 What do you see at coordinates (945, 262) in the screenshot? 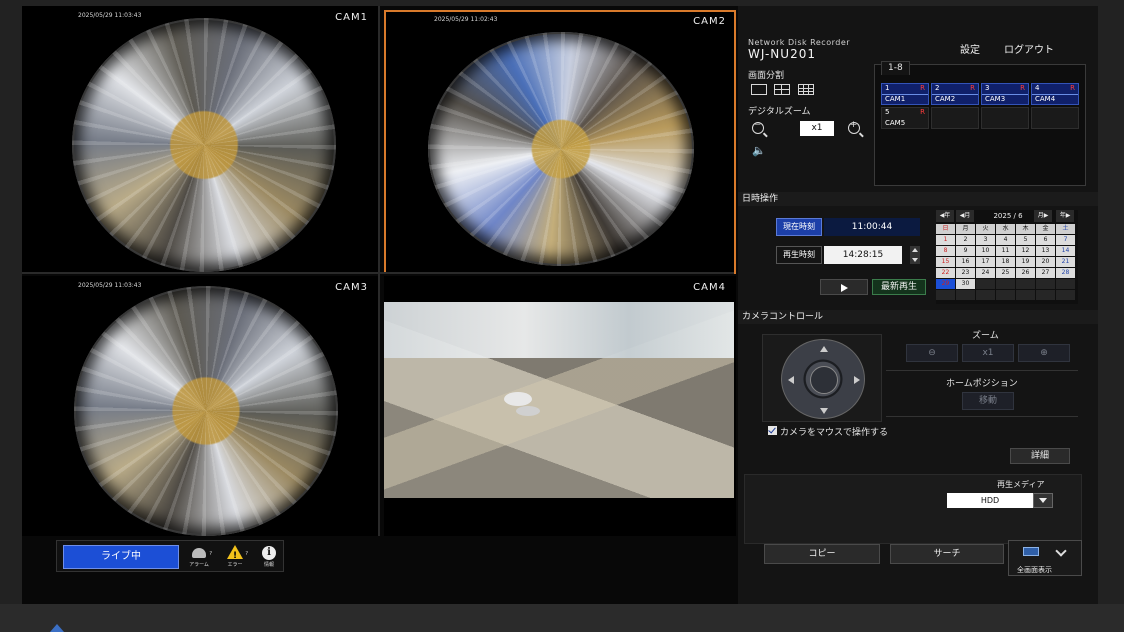
I see `calendar-day: 15` at bounding box center [945, 262].